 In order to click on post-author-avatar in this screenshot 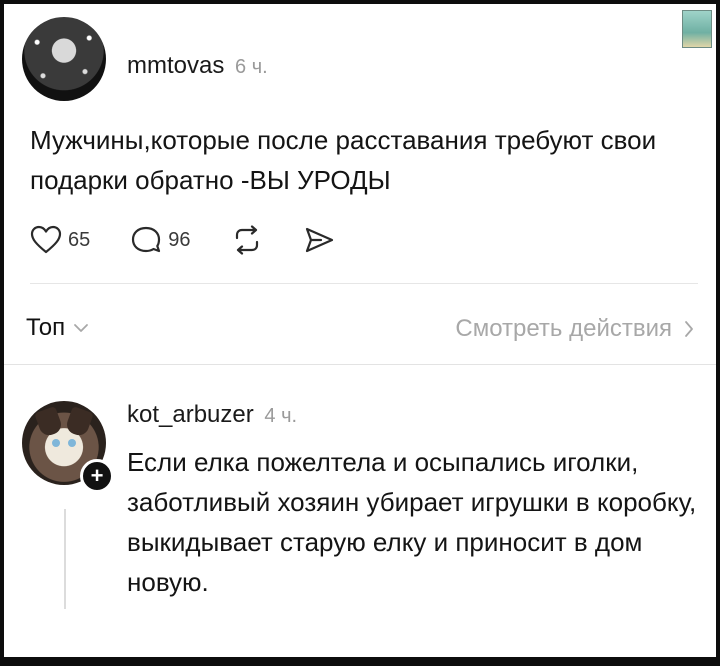, I will do `click(64, 59)`.